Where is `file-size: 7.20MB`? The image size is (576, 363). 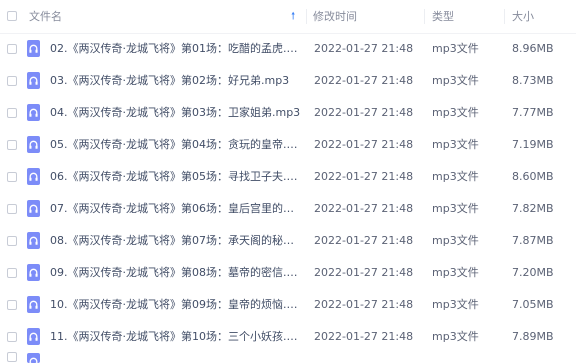 file-size: 7.20MB is located at coordinates (533, 273).